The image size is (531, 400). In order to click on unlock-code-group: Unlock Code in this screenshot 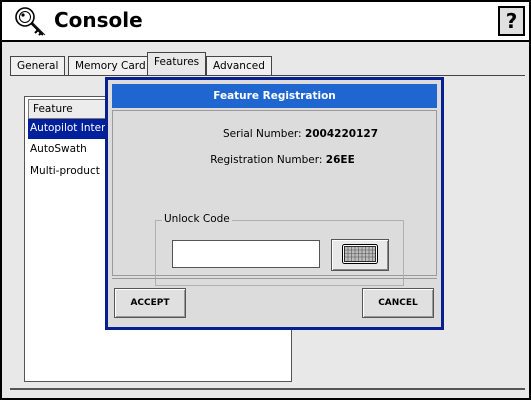, I will do `click(279, 249)`.